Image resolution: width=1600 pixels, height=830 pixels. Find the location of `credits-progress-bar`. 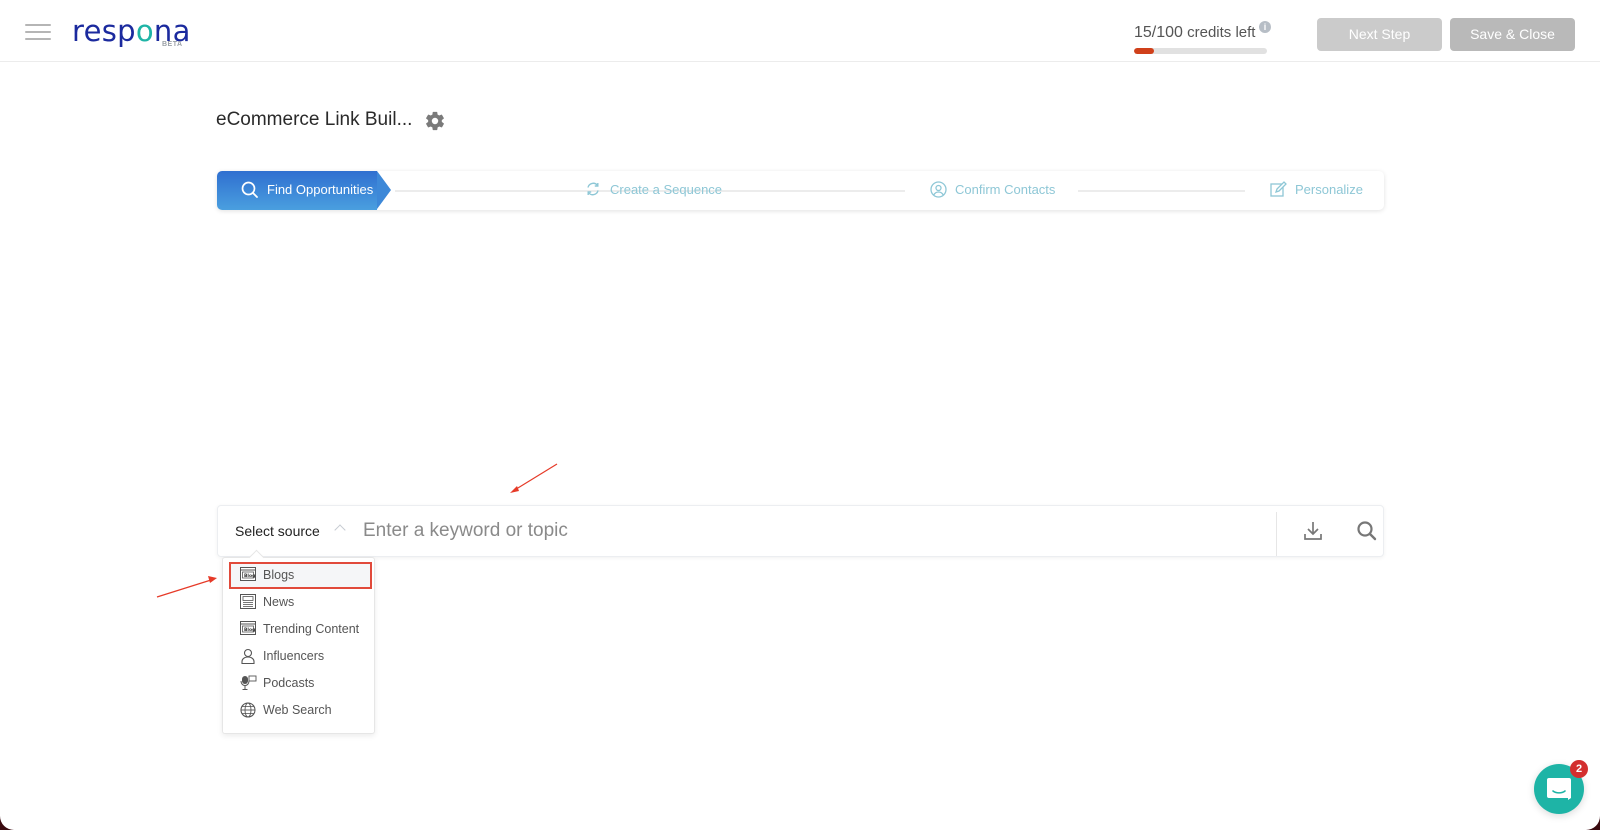

credits-progress-bar is located at coordinates (1200, 51).